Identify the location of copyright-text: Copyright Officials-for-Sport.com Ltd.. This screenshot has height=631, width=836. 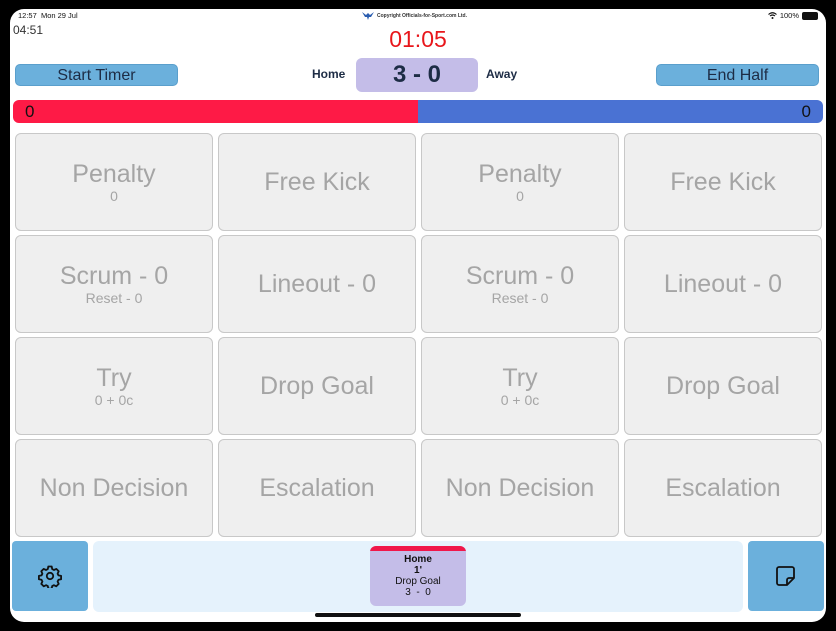
(422, 16).